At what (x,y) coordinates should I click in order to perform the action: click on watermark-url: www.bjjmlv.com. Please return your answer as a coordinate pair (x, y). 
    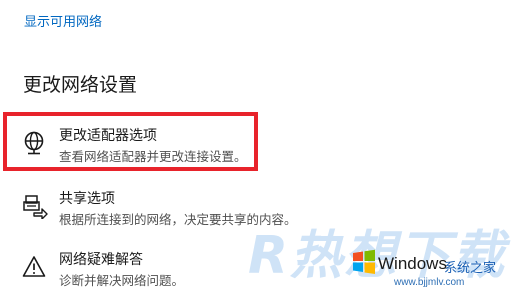
    Looking at the image, I should click on (429, 282).